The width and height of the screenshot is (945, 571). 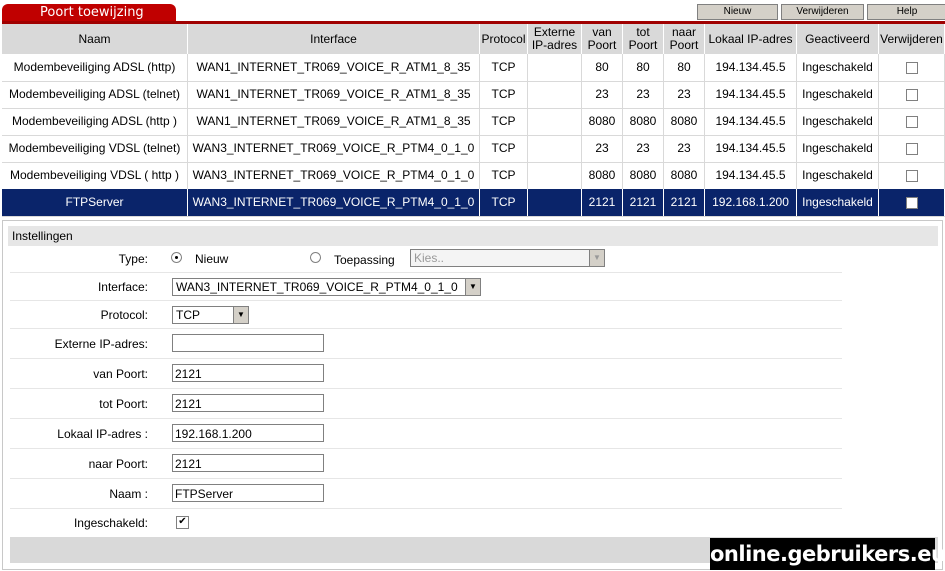 I want to click on to-port-label: tot Poort:, so click(x=123, y=404).